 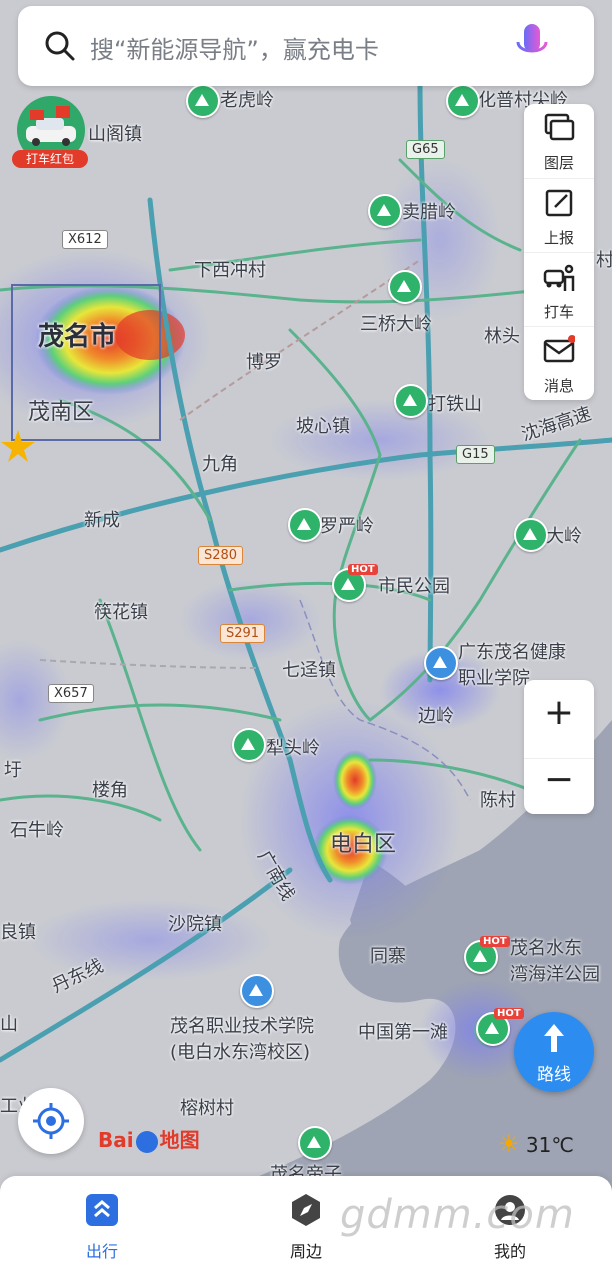 What do you see at coordinates (207, 1107) in the screenshot?
I see `place-label: 榕树村` at bounding box center [207, 1107].